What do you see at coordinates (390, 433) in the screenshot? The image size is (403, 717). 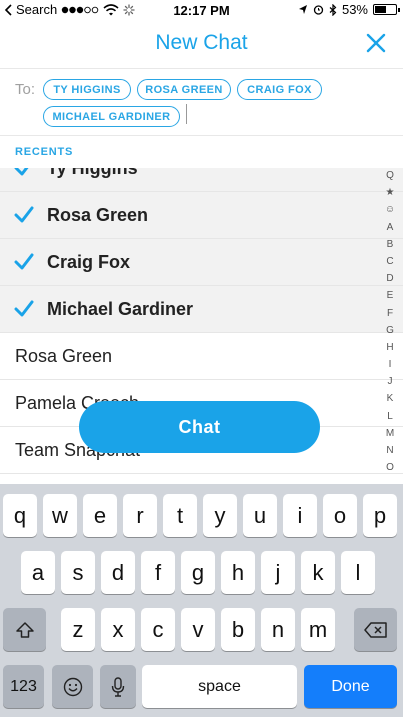 I see `index-letter: M` at bounding box center [390, 433].